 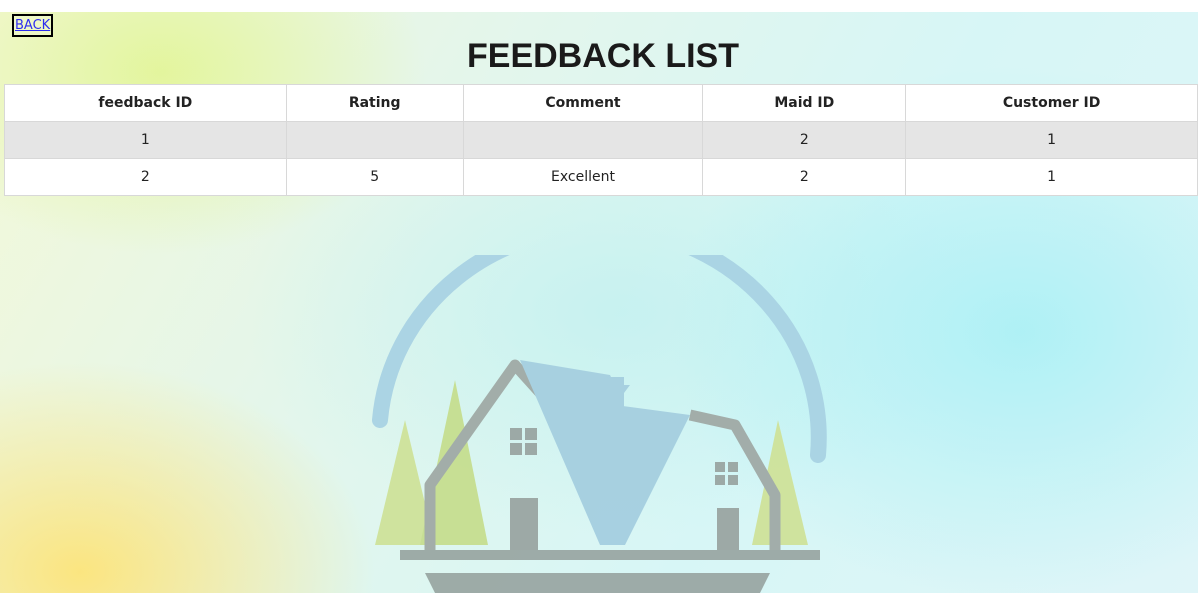 I want to click on cell-comment, so click(x=583, y=140).